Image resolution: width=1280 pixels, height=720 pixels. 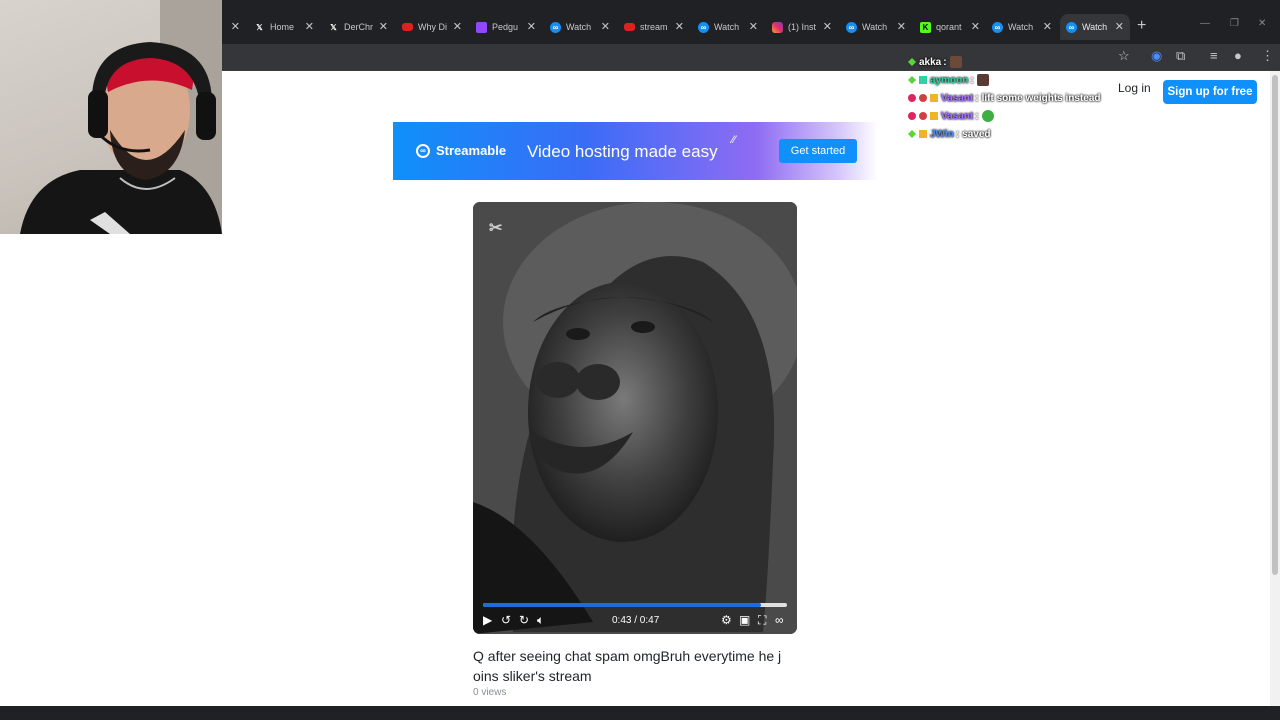 What do you see at coordinates (942, 134) in the screenshot?
I see `chat-username: JWin` at bounding box center [942, 134].